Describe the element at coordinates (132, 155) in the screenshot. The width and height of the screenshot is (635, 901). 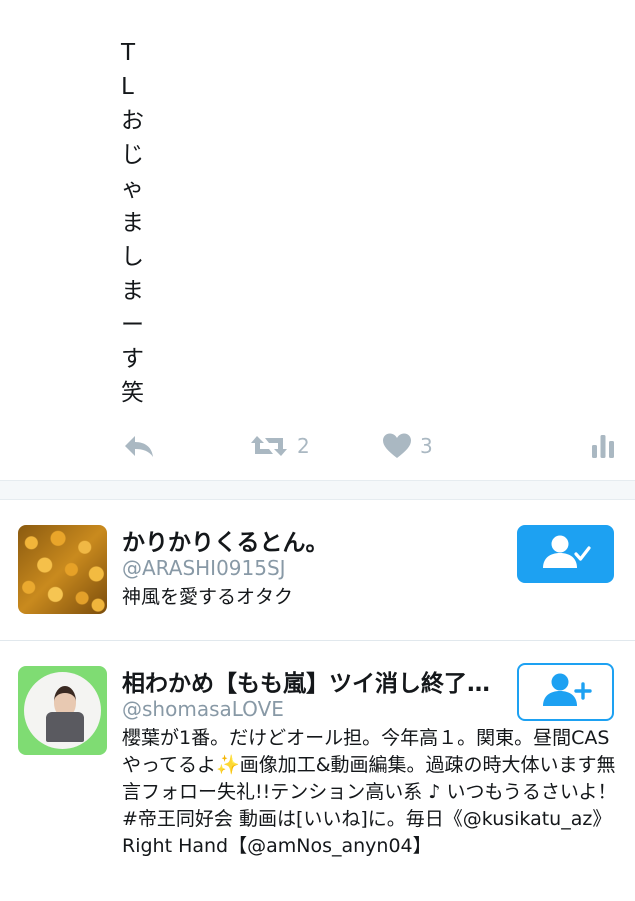
I see `tweet-line: じ` at that location.